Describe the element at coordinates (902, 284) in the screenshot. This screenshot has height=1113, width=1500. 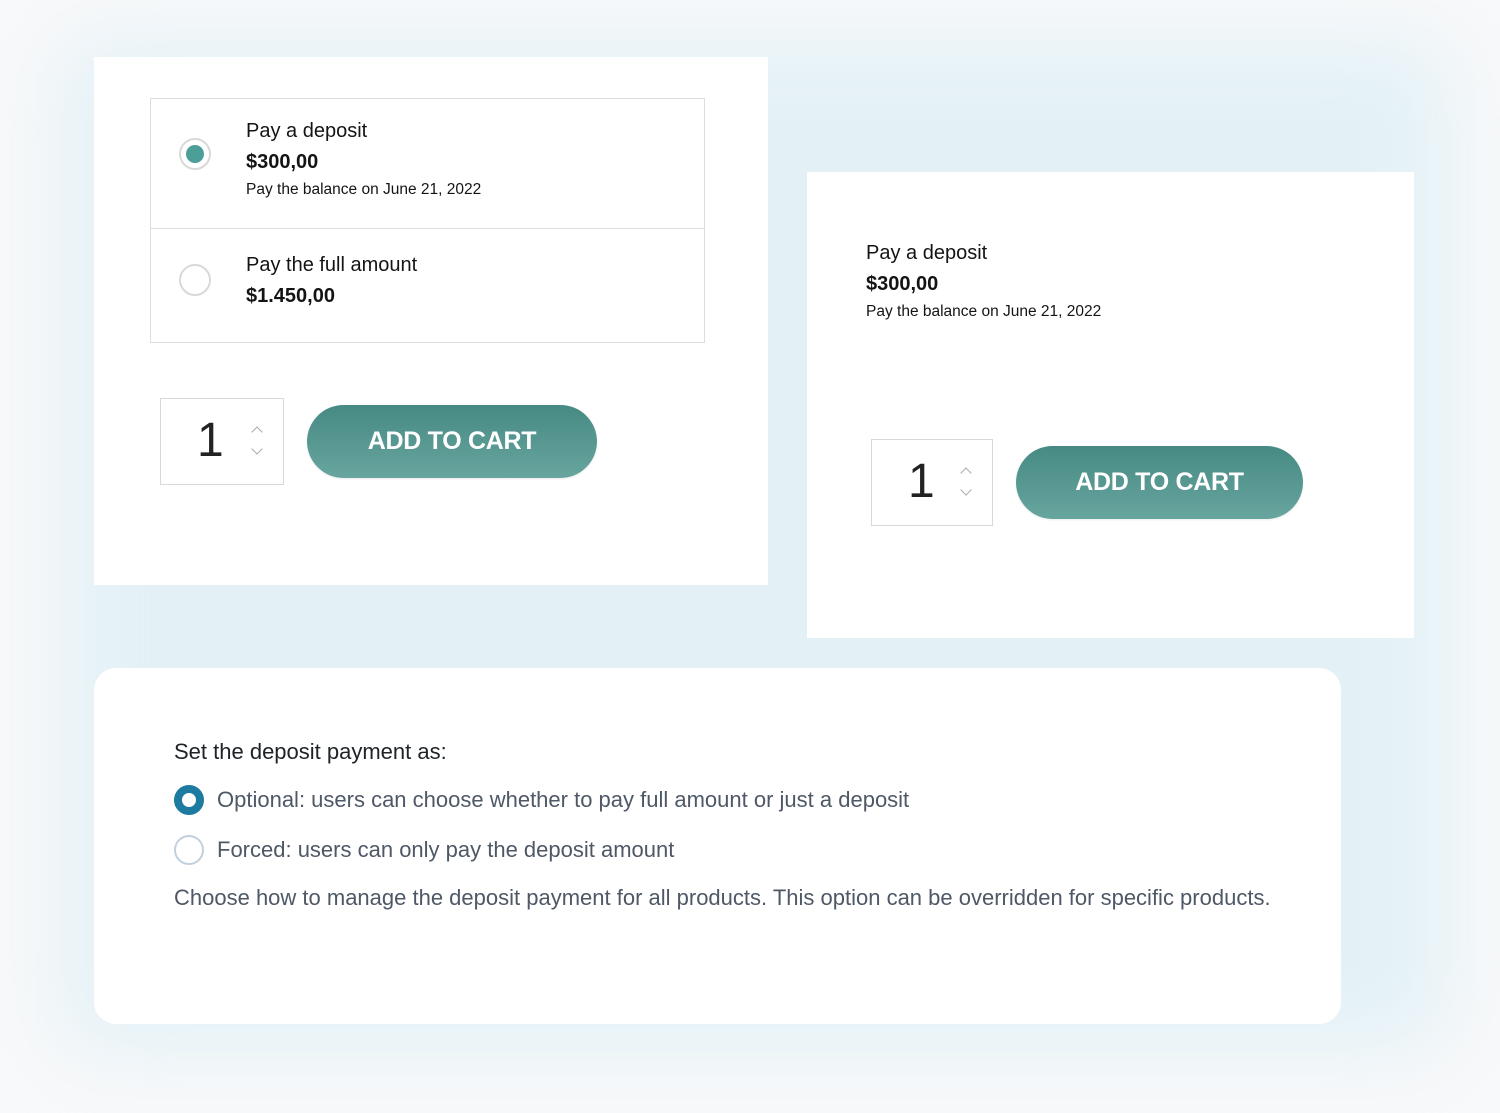
I see `deposit-price: $300,00` at that location.